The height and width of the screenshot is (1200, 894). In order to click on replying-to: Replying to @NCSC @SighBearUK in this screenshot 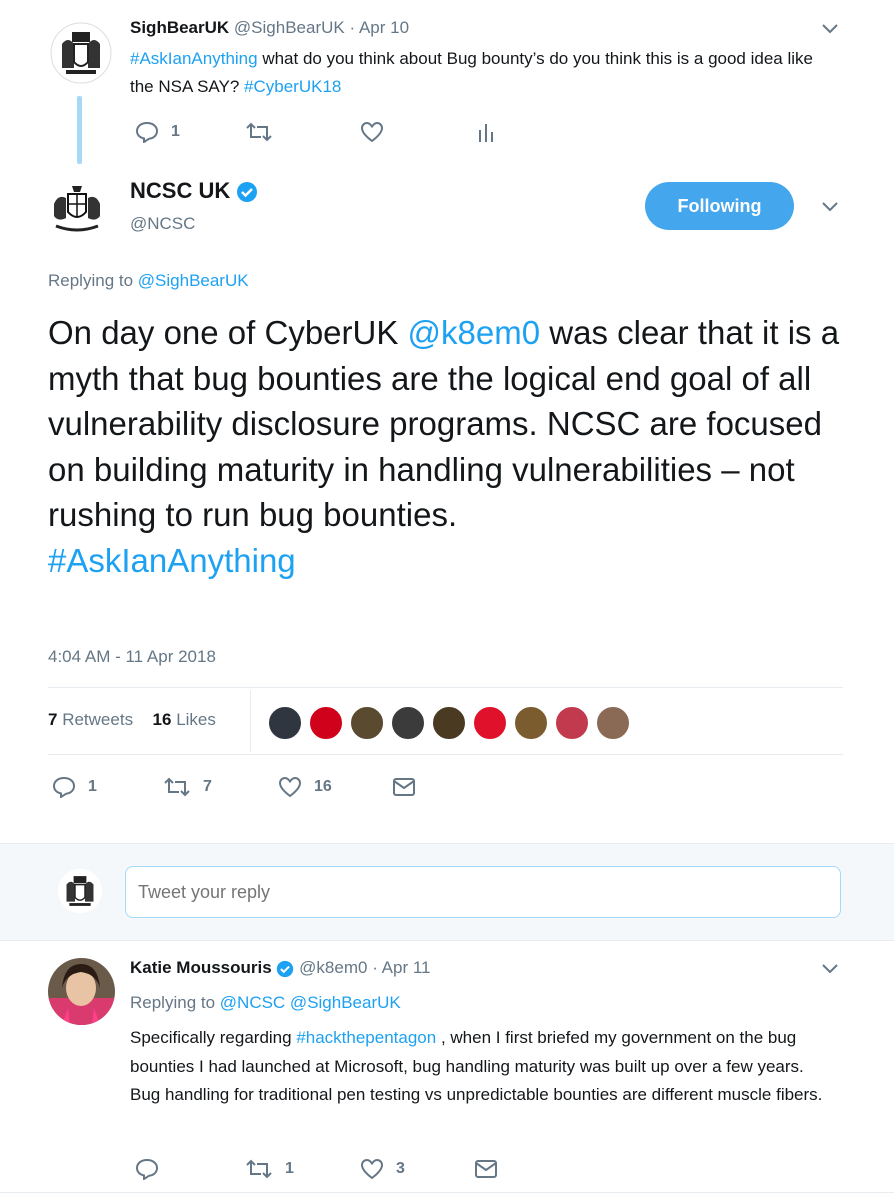, I will do `click(265, 1003)`.